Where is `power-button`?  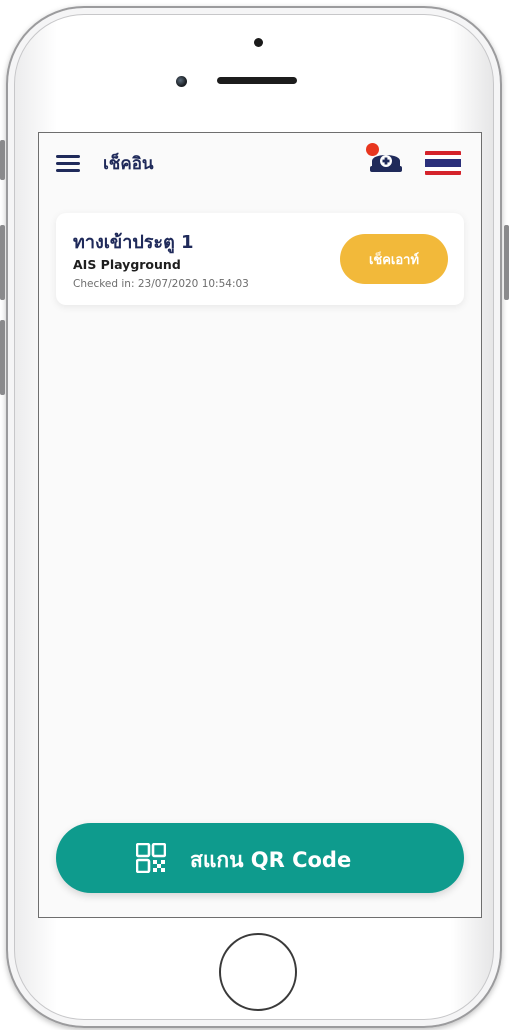
power-button is located at coordinates (506, 262).